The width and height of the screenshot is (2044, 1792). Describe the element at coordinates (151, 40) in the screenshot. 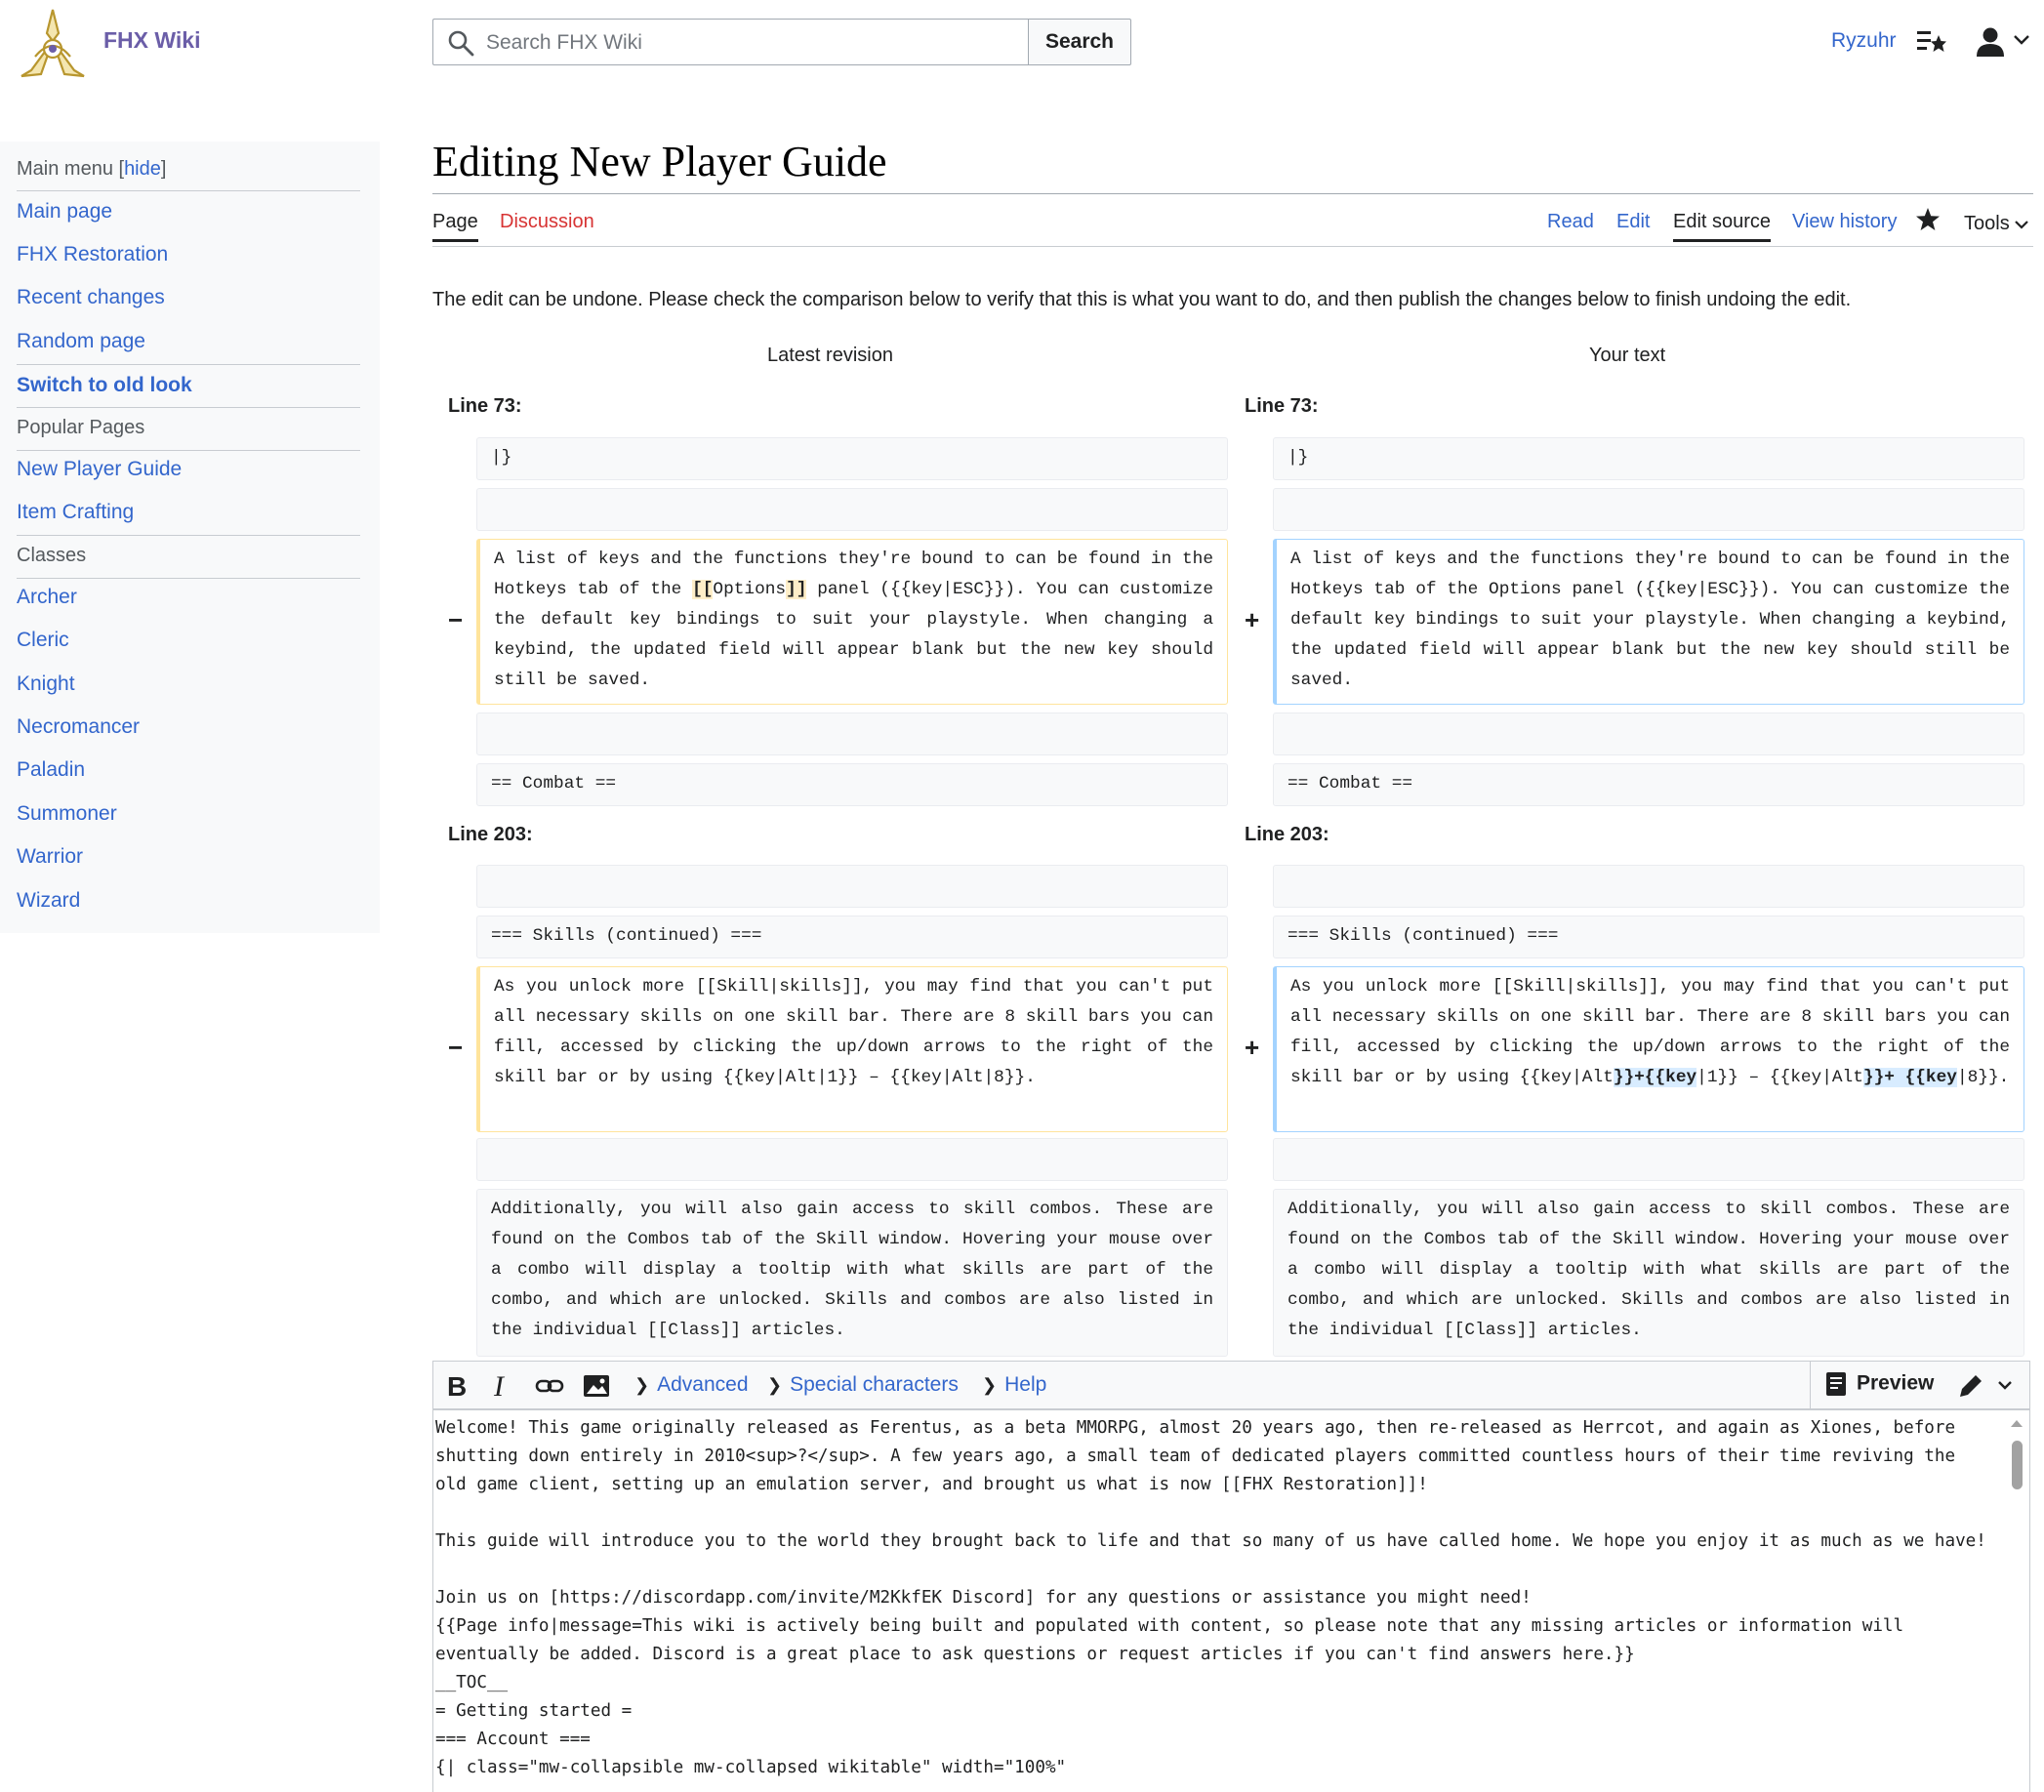

I see `site-name: FHX Wiki` at that location.